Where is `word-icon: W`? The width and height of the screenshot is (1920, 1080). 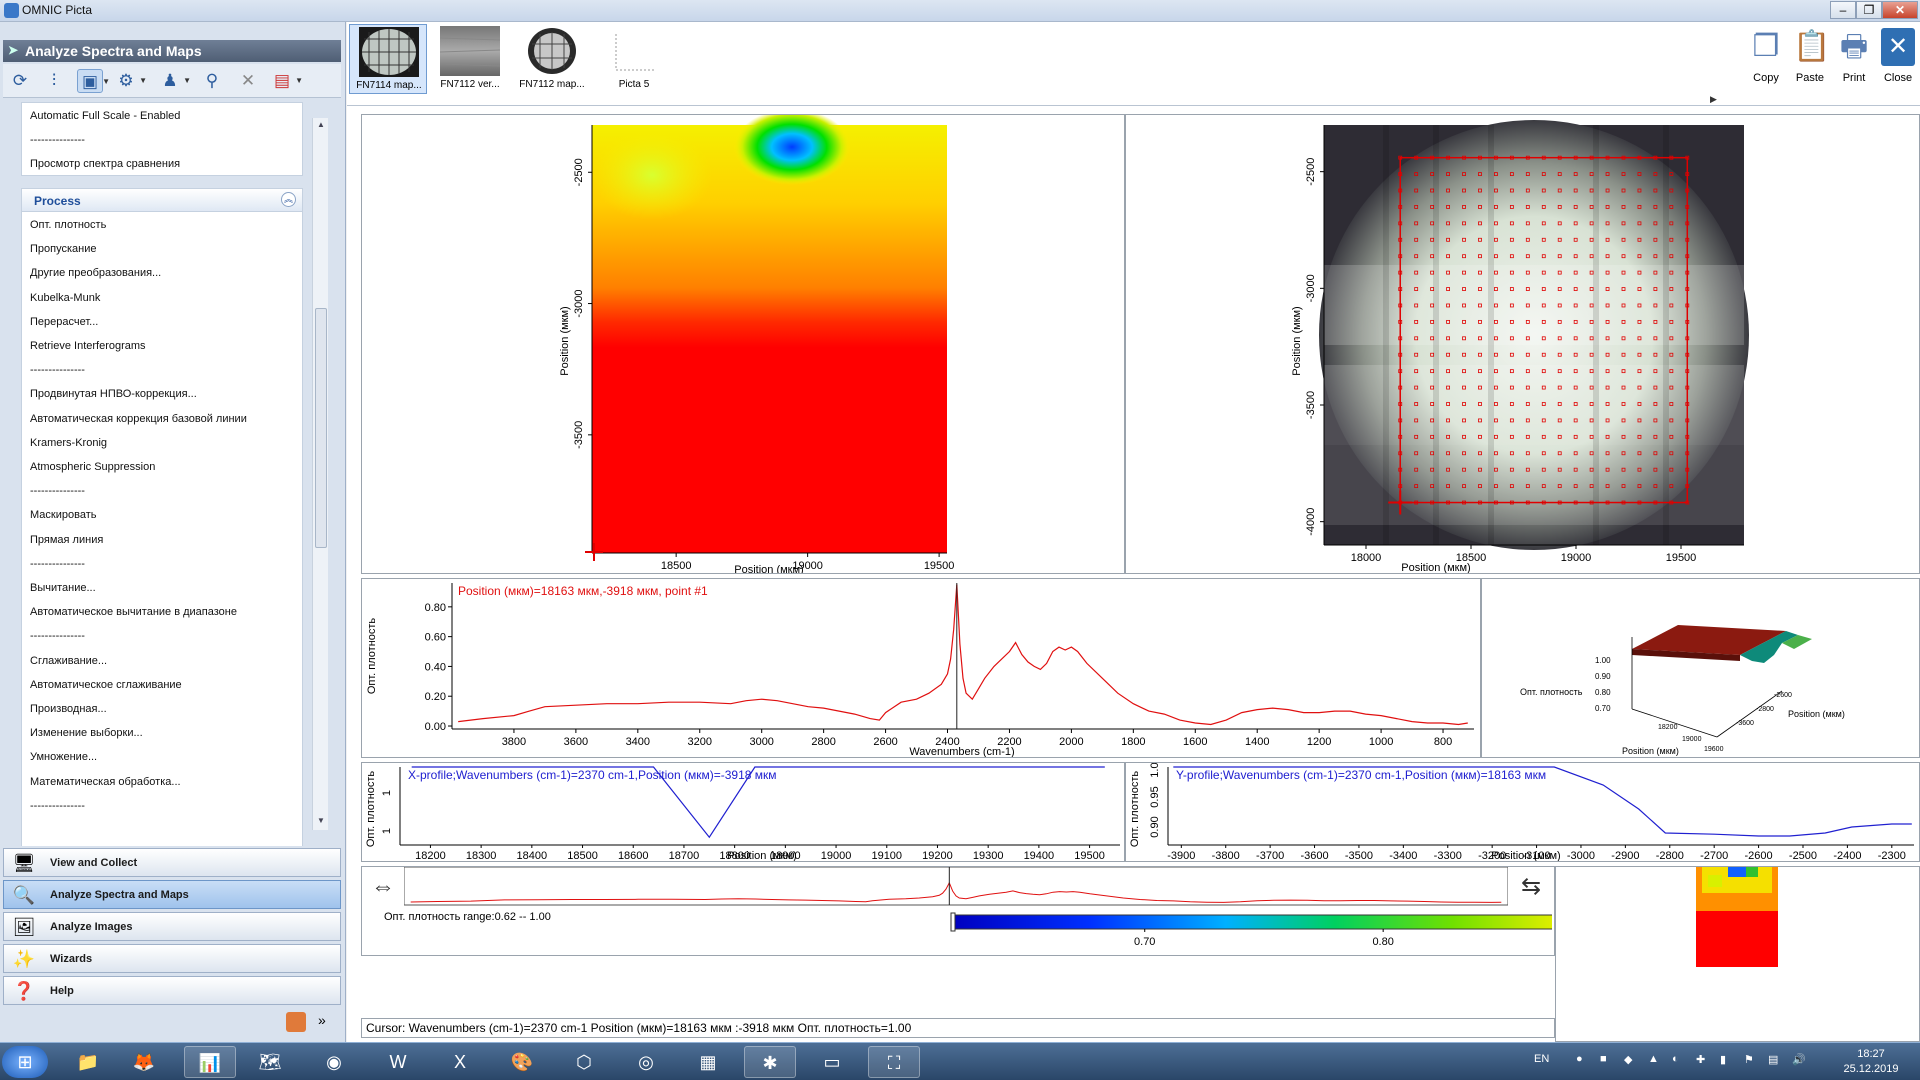
word-icon: W is located at coordinates (398, 1062).